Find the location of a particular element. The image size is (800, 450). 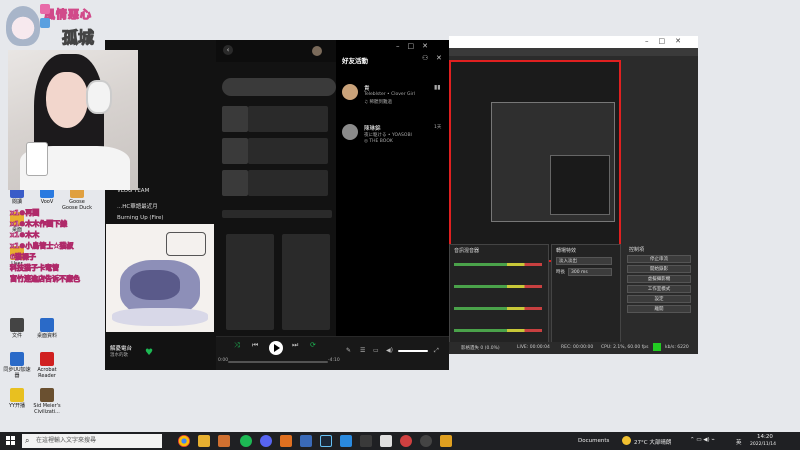

desktop-icon-uu-accelerator: 同步UU加速器 is located at coordinates (17, 365).